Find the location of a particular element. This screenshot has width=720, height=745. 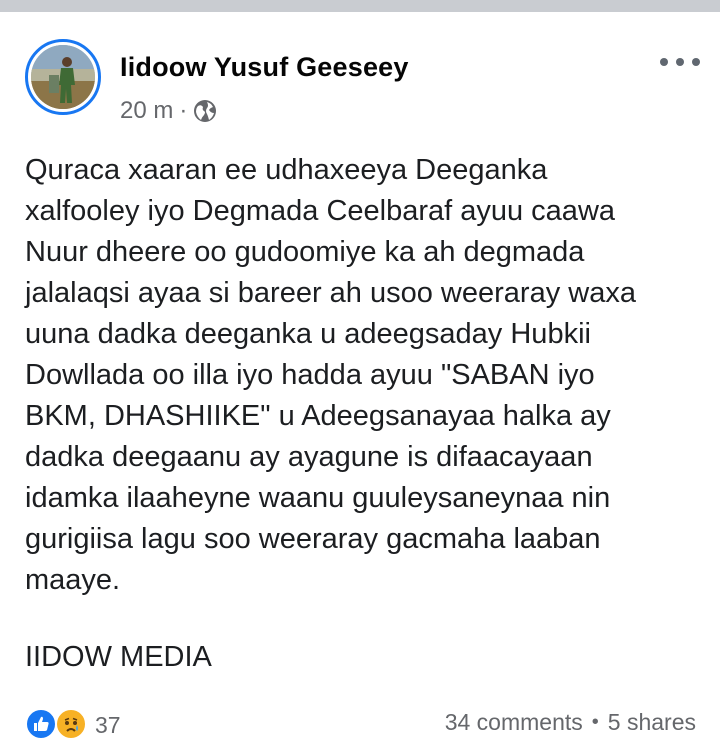

more-options-button is located at coordinates (680, 62).